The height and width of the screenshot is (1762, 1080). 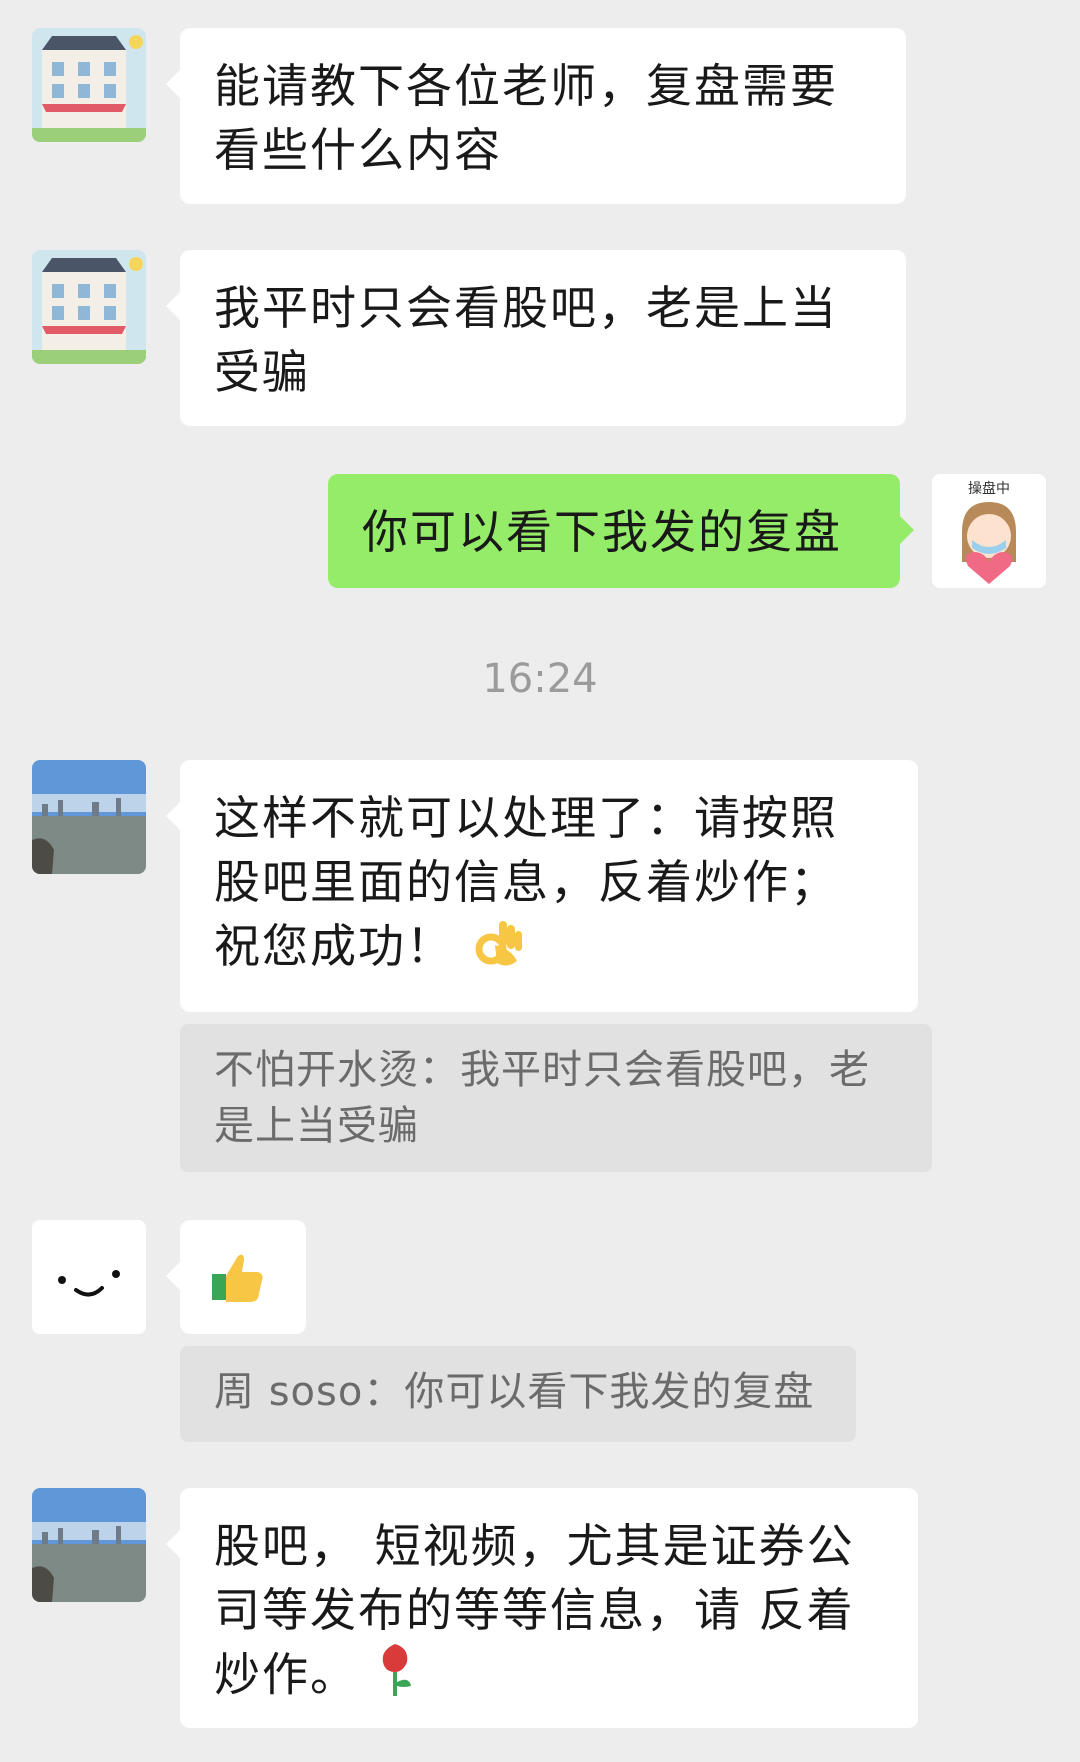 I want to click on thumbs-up-emoji-icon, so click(x=238, y=1284).